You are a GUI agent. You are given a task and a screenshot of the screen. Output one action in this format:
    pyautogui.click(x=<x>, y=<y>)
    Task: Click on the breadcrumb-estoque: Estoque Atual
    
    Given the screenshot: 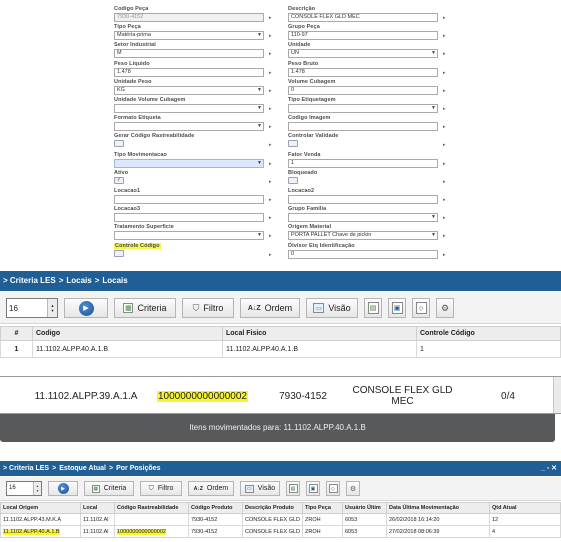 What is the action you would take?
    pyautogui.click(x=82, y=468)
    